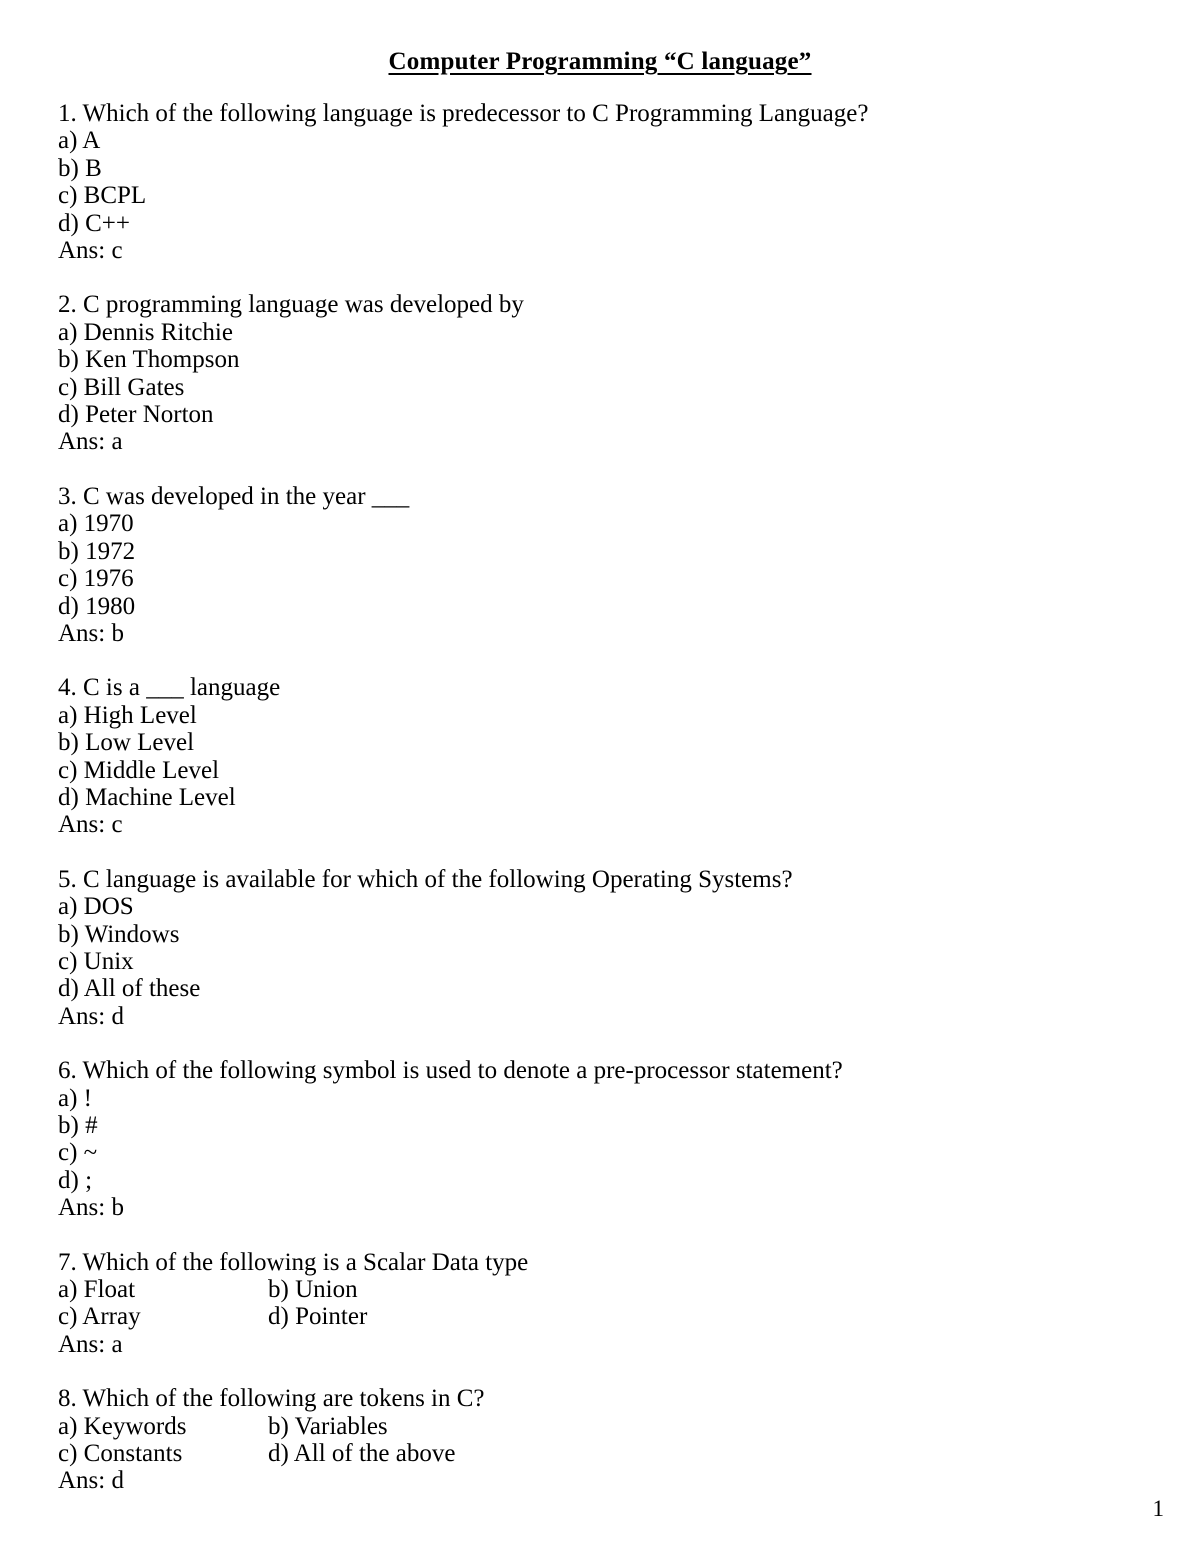 This screenshot has height=1553, width=1200. I want to click on answer-option: d) All of the above, so click(663, 1453).